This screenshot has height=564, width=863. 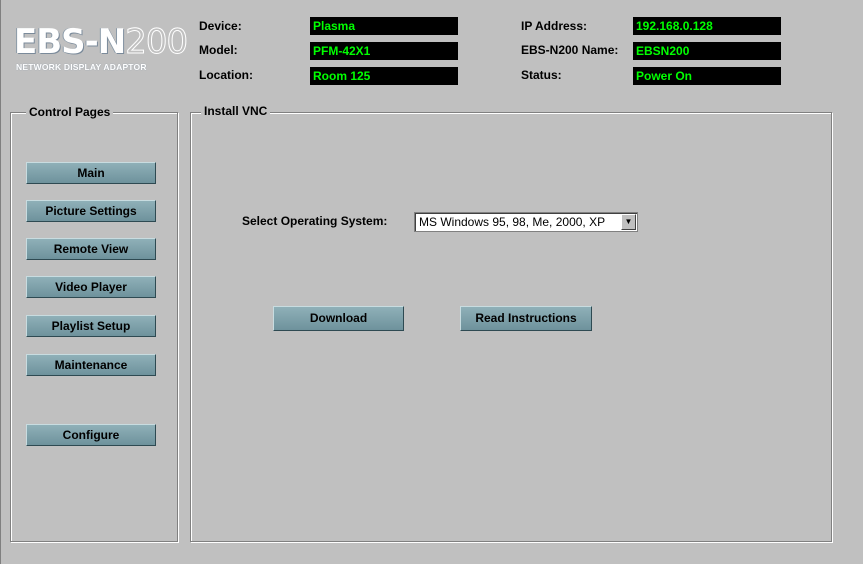 I want to click on nav-main-button: Main, so click(x=91, y=173).